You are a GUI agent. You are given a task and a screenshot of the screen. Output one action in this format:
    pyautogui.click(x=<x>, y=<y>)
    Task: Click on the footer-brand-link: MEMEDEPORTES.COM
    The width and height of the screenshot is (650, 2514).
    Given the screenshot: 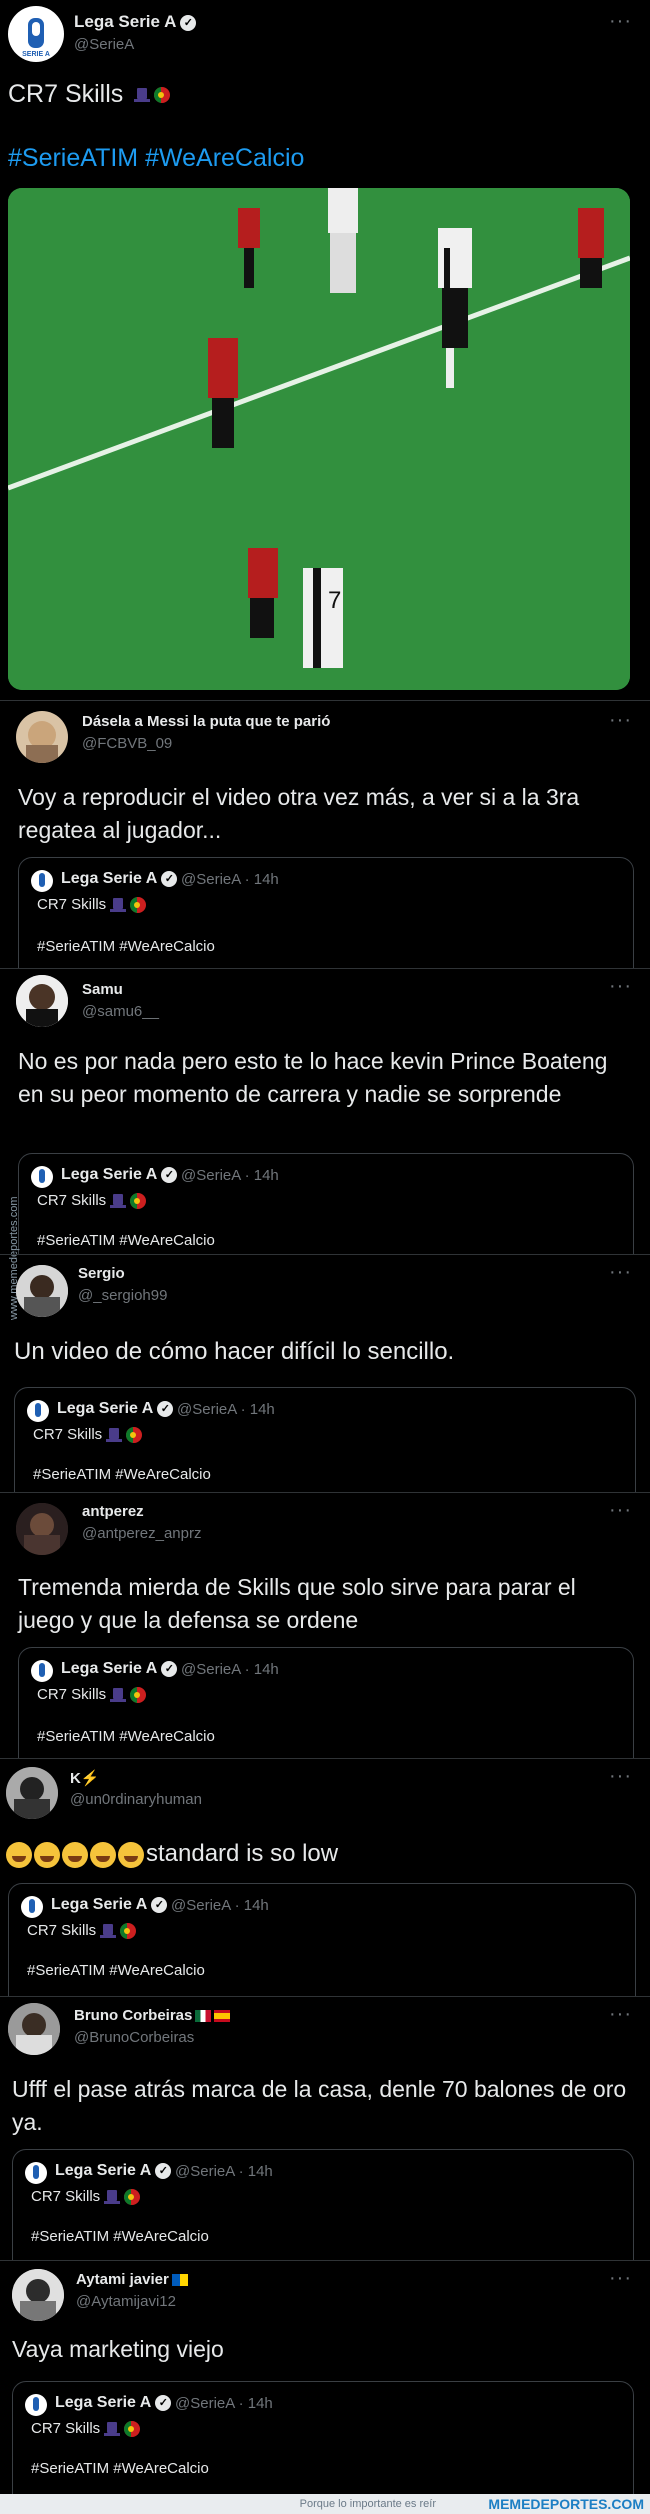 What is the action you would take?
    pyautogui.click(x=566, y=2504)
    